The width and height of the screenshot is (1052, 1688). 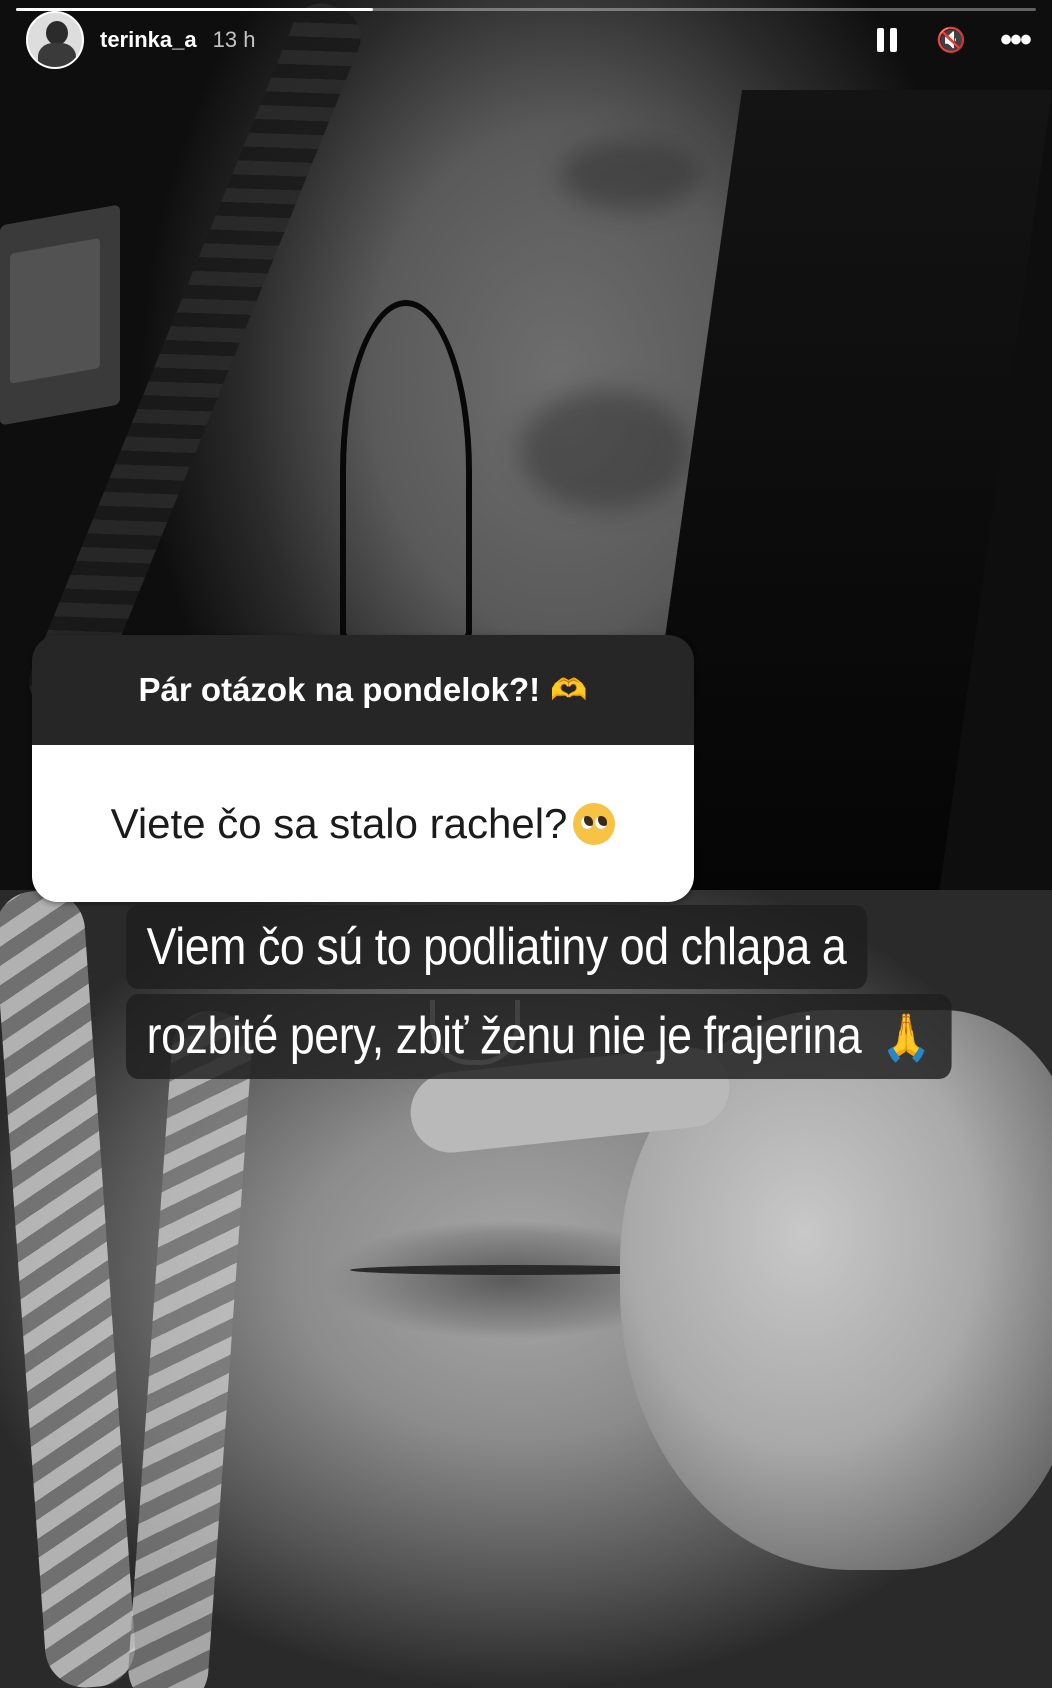 I want to click on story-controls: 🔇 •••, so click(x=951, y=40).